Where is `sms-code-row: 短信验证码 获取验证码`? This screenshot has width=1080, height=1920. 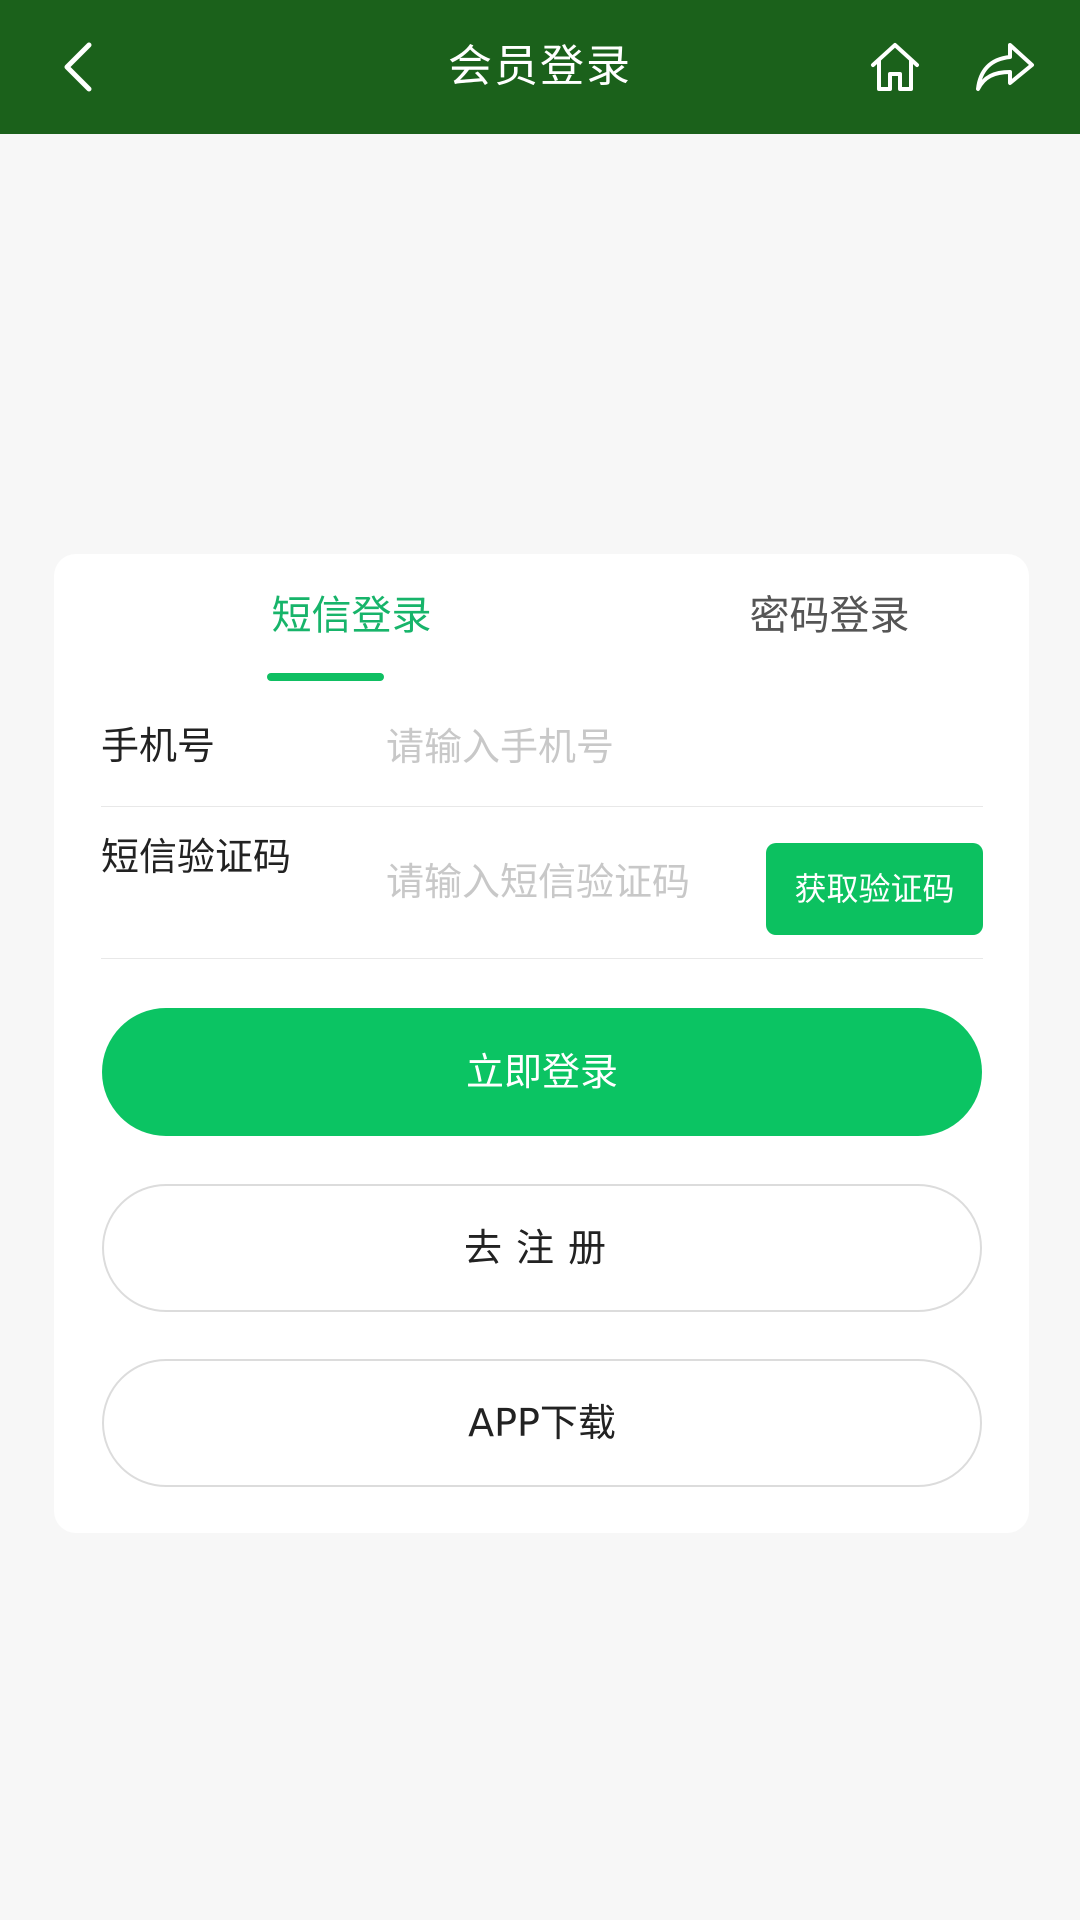
sms-code-row: 短信验证码 获取验证码 is located at coordinates (542, 883).